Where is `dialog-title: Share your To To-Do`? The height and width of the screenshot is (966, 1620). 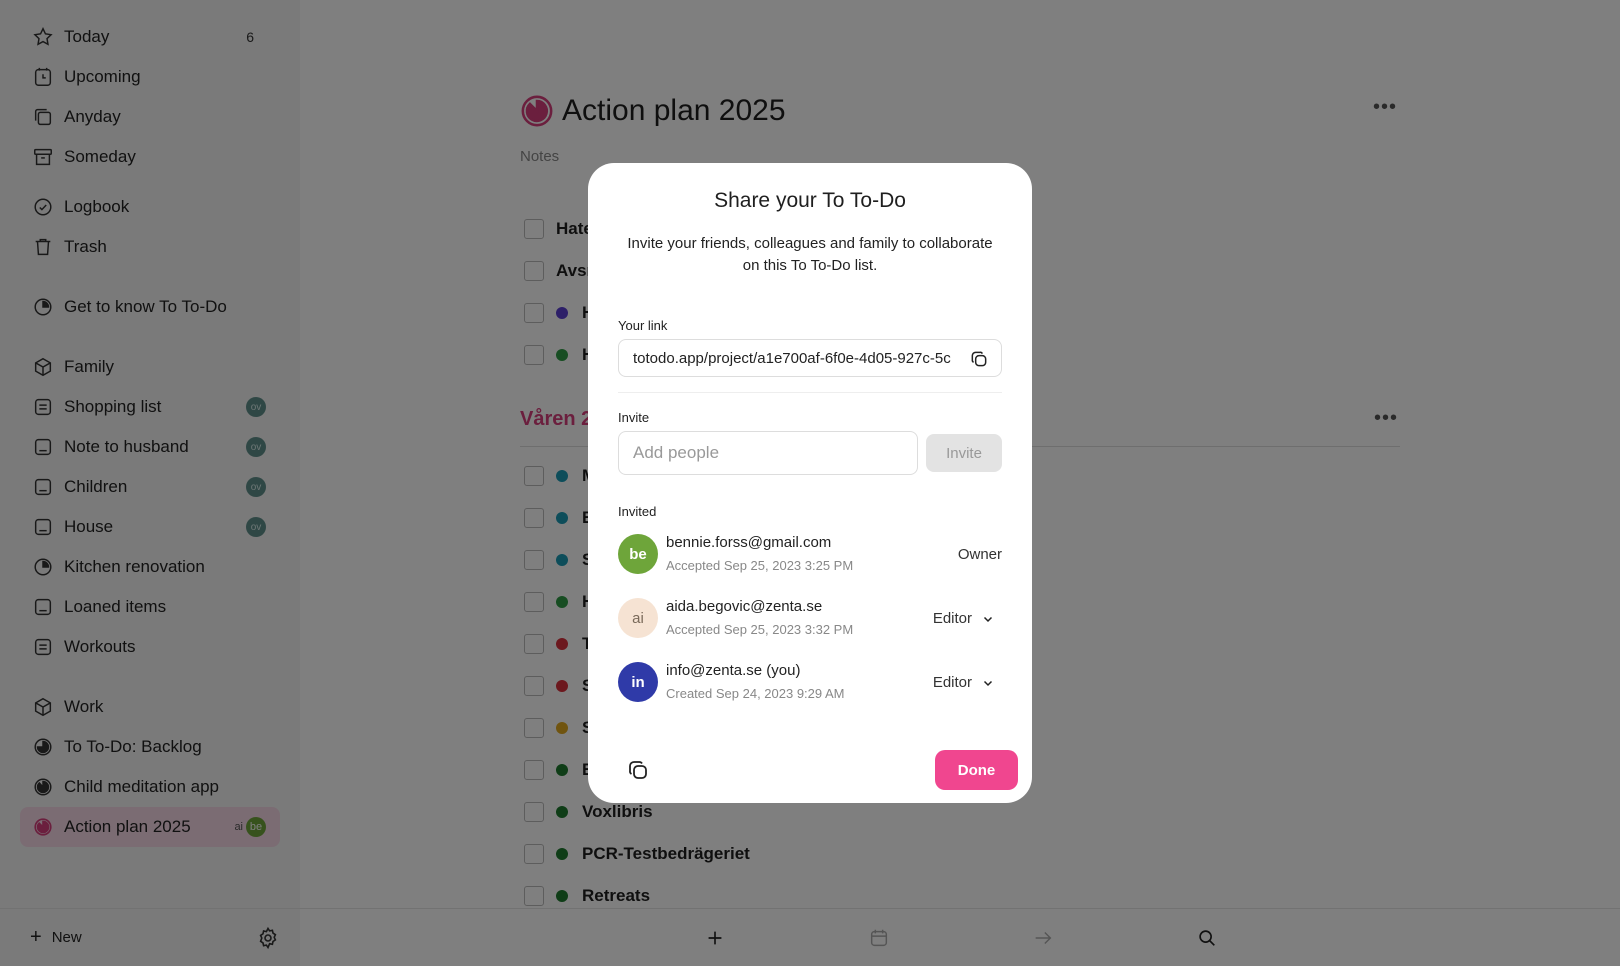
dialog-title: Share your To To-Do is located at coordinates (810, 200).